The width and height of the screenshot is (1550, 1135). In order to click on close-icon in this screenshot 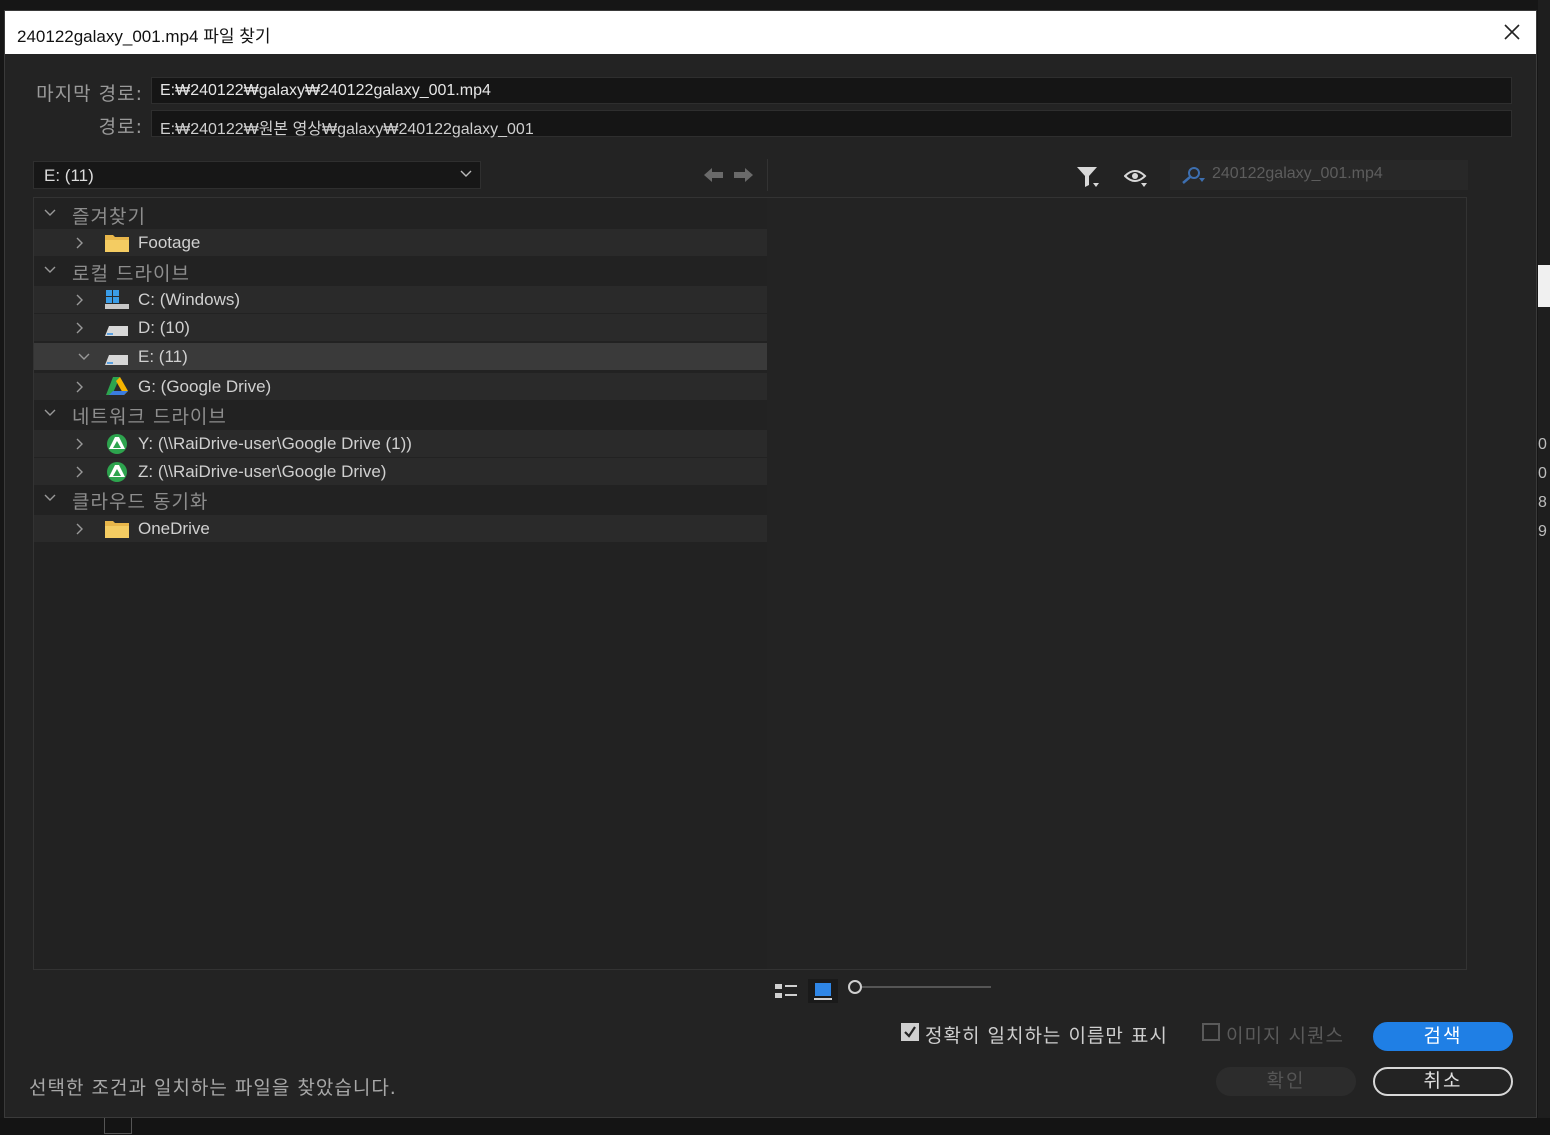, I will do `click(1512, 32)`.